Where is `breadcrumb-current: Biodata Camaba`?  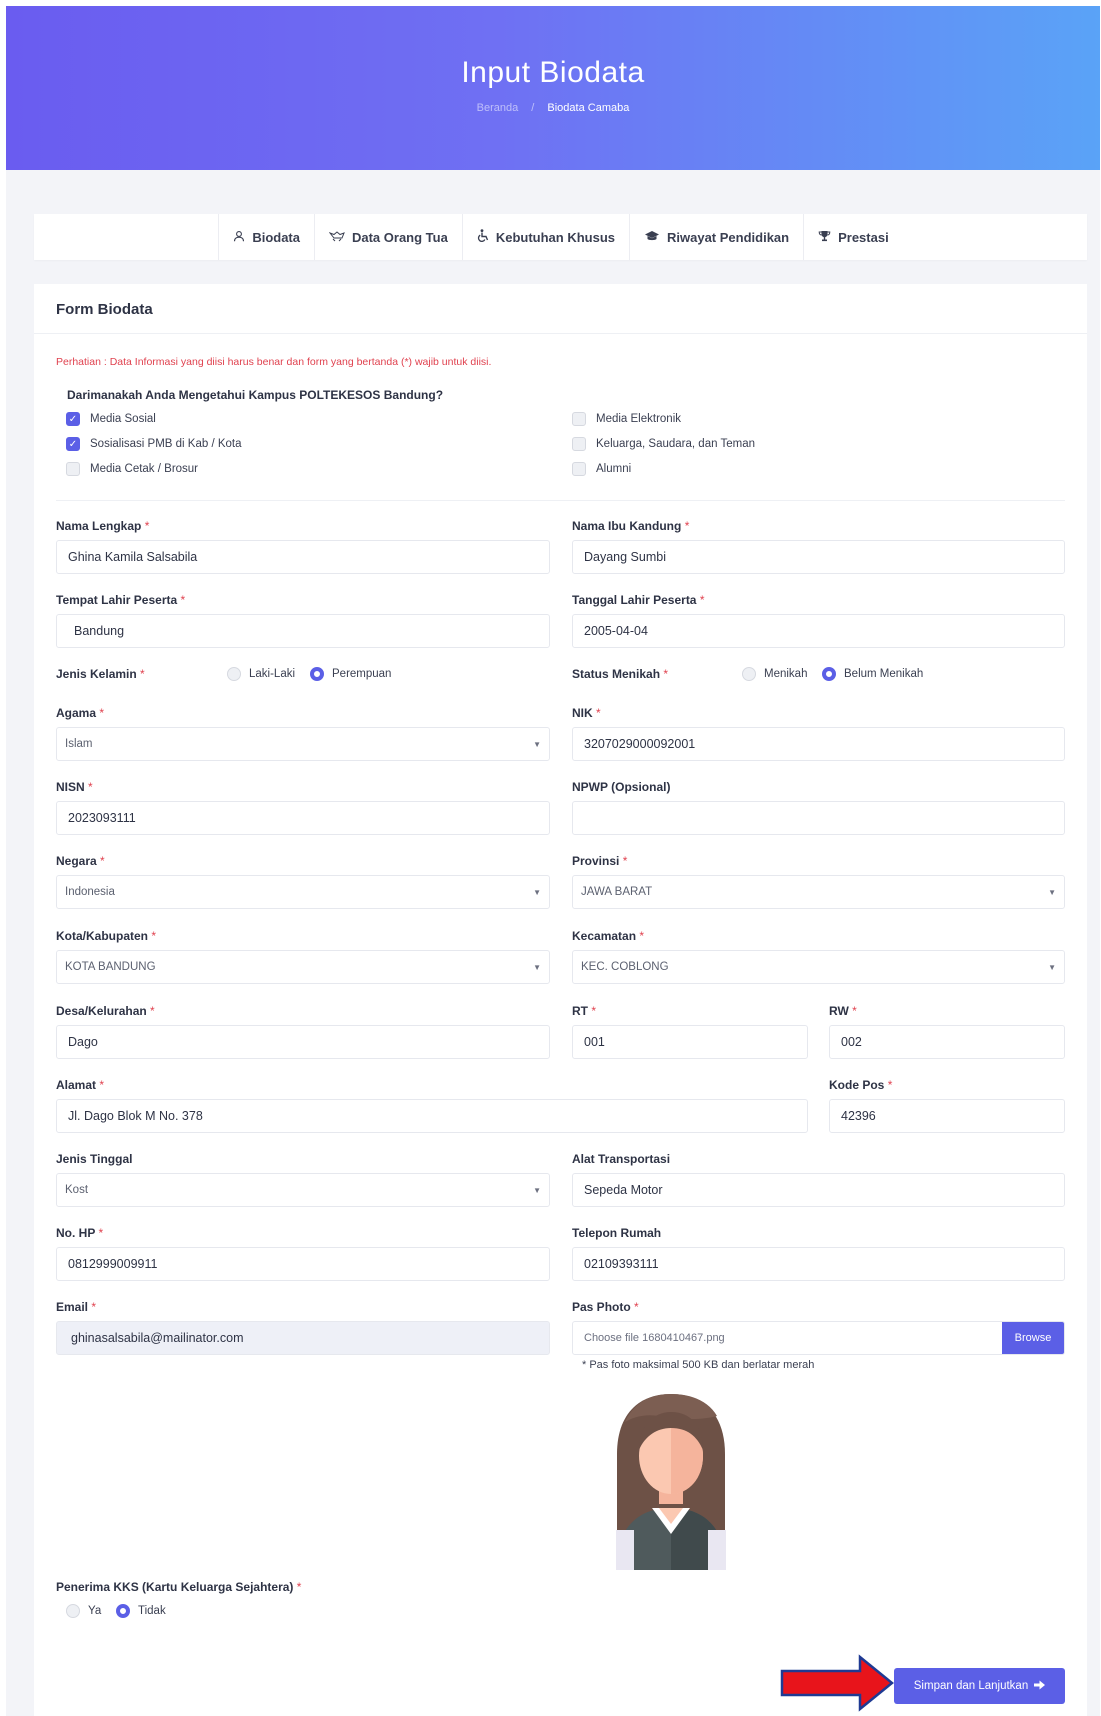 breadcrumb-current: Biodata Camaba is located at coordinates (588, 108).